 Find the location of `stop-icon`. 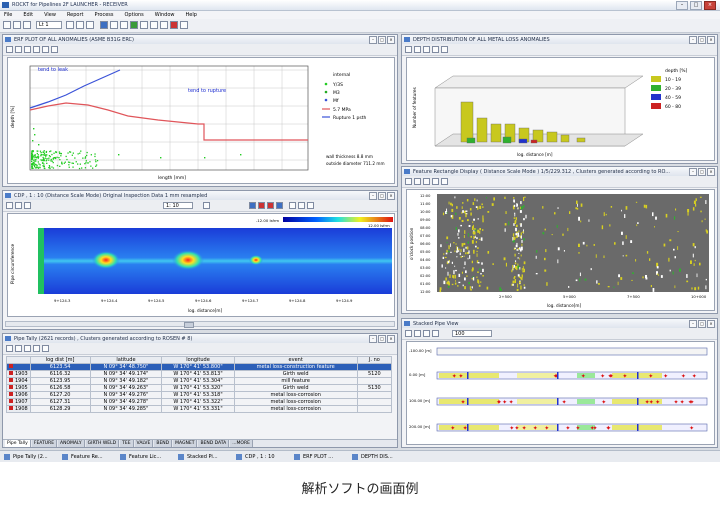

stop-icon is located at coordinates (174, 25).